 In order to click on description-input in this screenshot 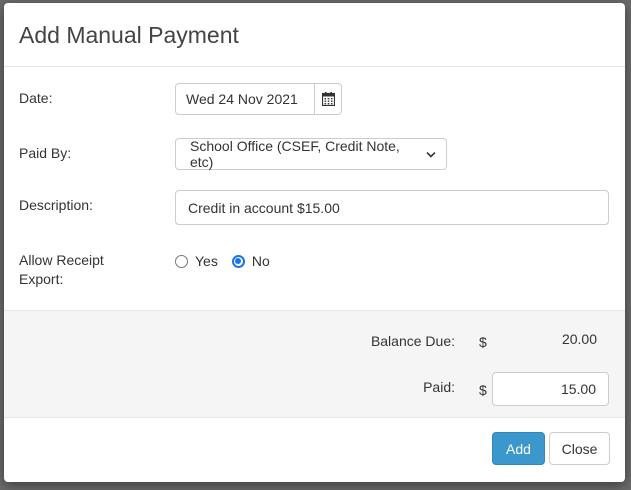, I will do `click(392, 207)`.